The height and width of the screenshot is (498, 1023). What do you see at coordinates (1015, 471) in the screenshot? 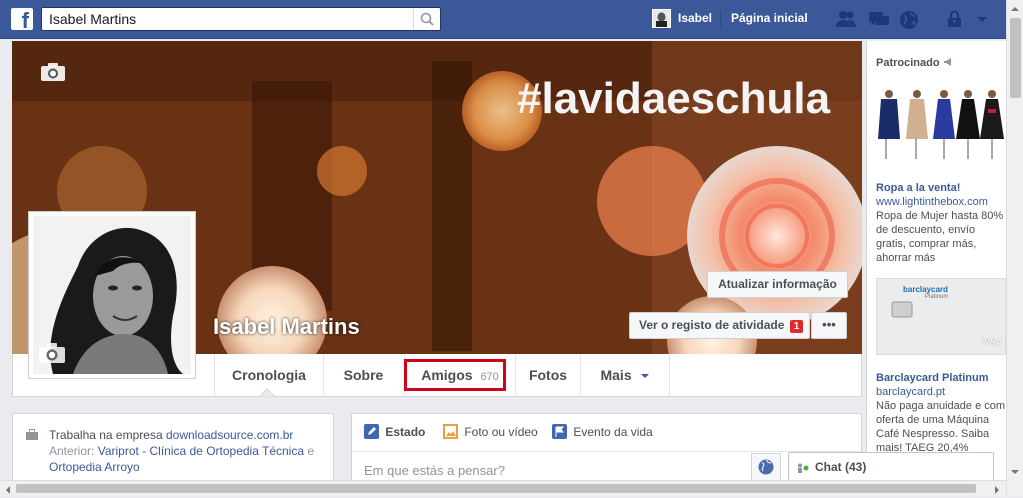
I see `scroll-down-arrow-icon` at bounding box center [1015, 471].